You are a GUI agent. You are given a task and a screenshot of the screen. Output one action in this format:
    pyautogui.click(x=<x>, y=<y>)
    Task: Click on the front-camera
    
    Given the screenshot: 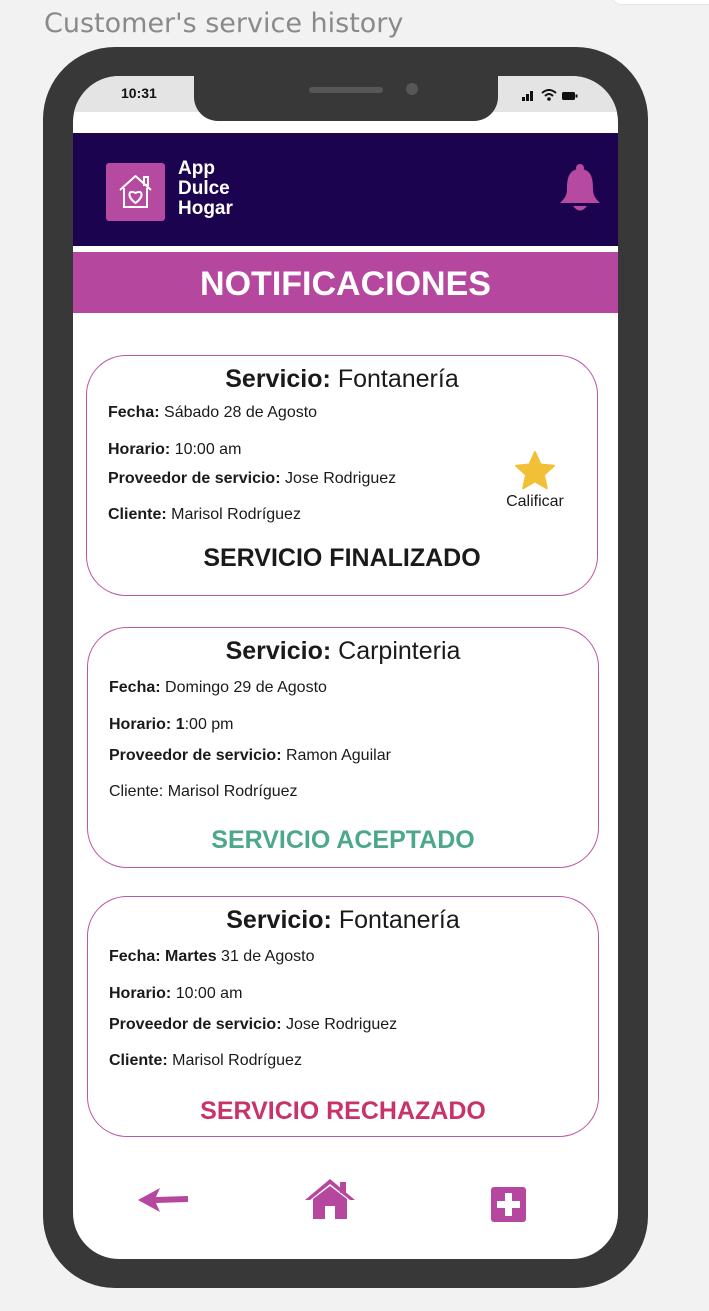 What is the action you would take?
    pyautogui.click(x=412, y=89)
    